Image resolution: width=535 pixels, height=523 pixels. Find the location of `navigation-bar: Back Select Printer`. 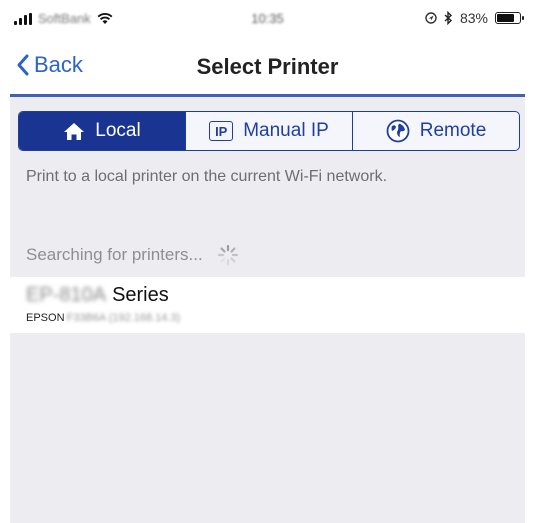

navigation-bar: Back Select Printer is located at coordinates (267, 66).